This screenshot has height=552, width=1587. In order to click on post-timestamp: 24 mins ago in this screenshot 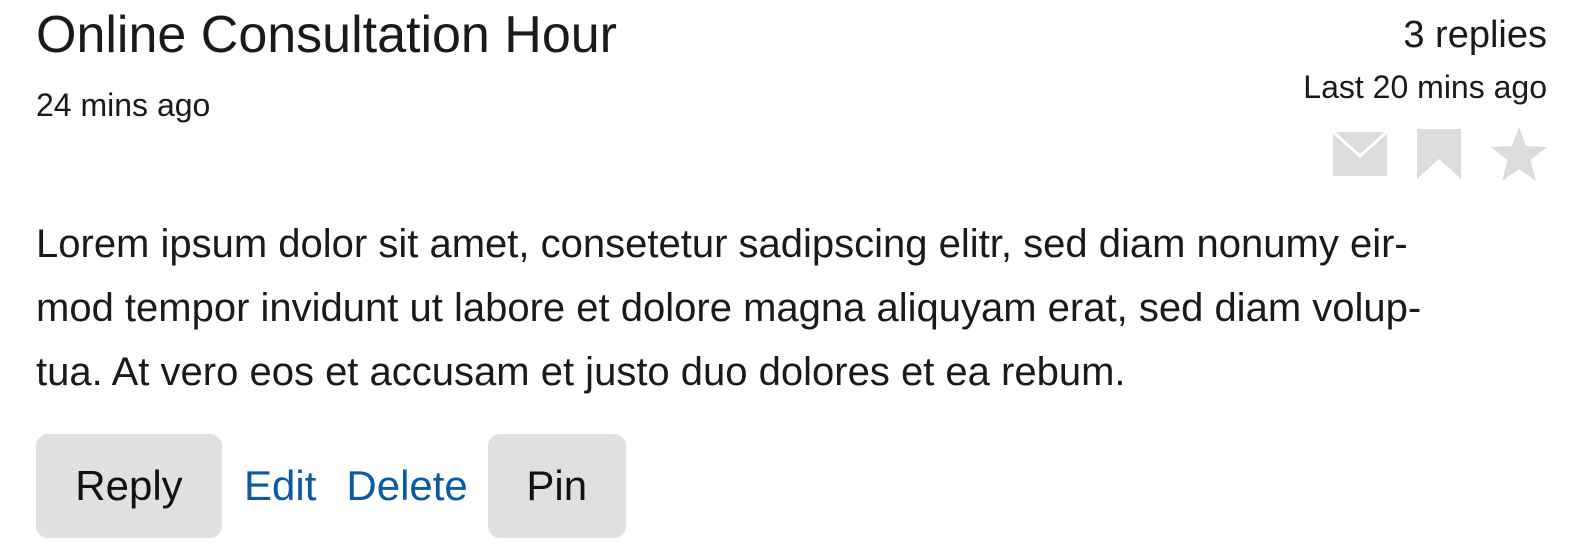, I will do `click(123, 105)`.